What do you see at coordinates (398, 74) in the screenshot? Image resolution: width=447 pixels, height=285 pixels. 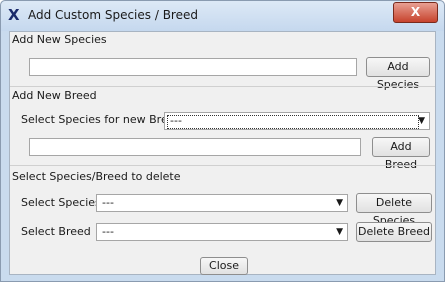 I see `add-species-button: Add Species` at bounding box center [398, 74].